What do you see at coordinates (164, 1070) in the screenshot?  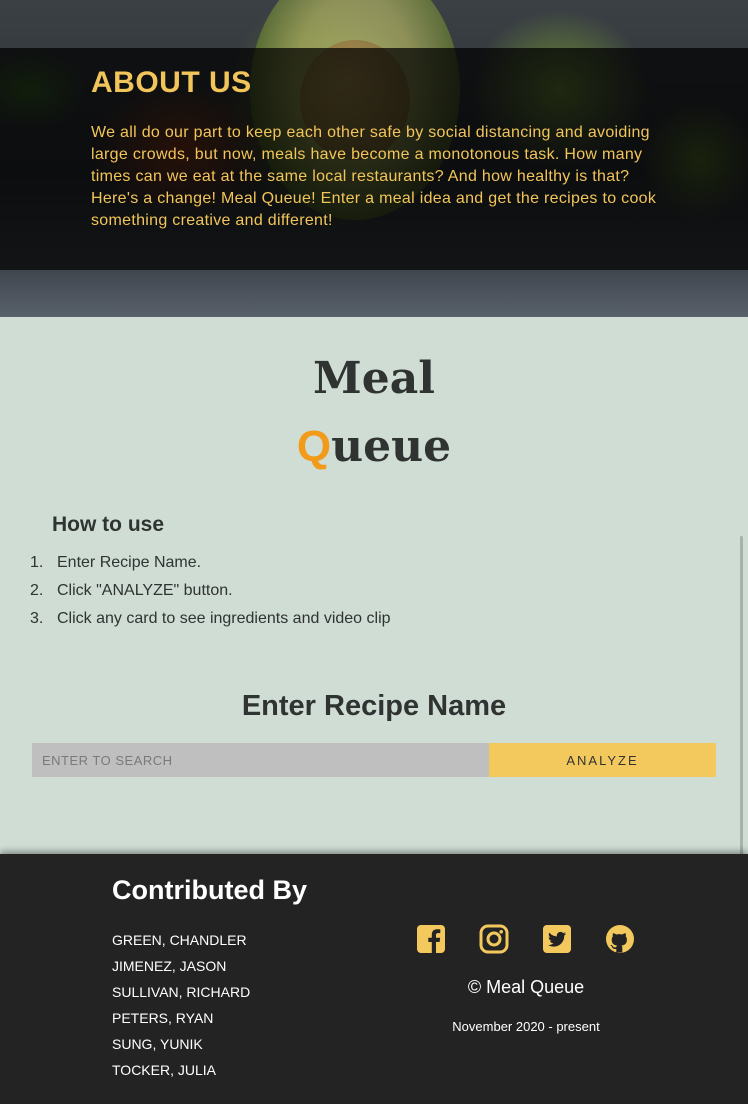 I see `contributor-item: TOCKER, JULIA` at bounding box center [164, 1070].